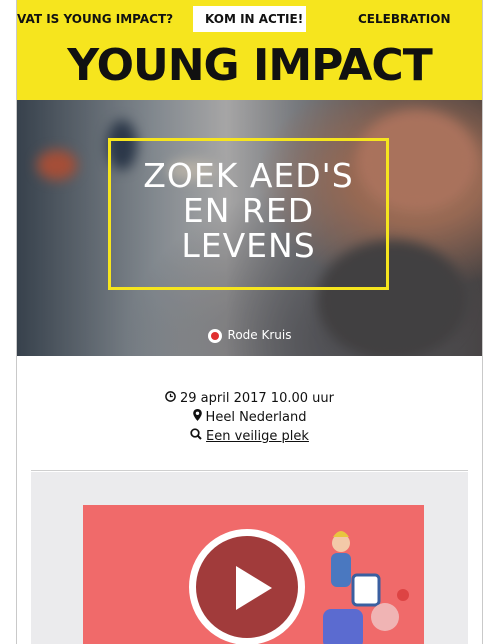  What do you see at coordinates (404, 19) in the screenshot?
I see `nav-item-celebration: CELEBRATION` at bounding box center [404, 19].